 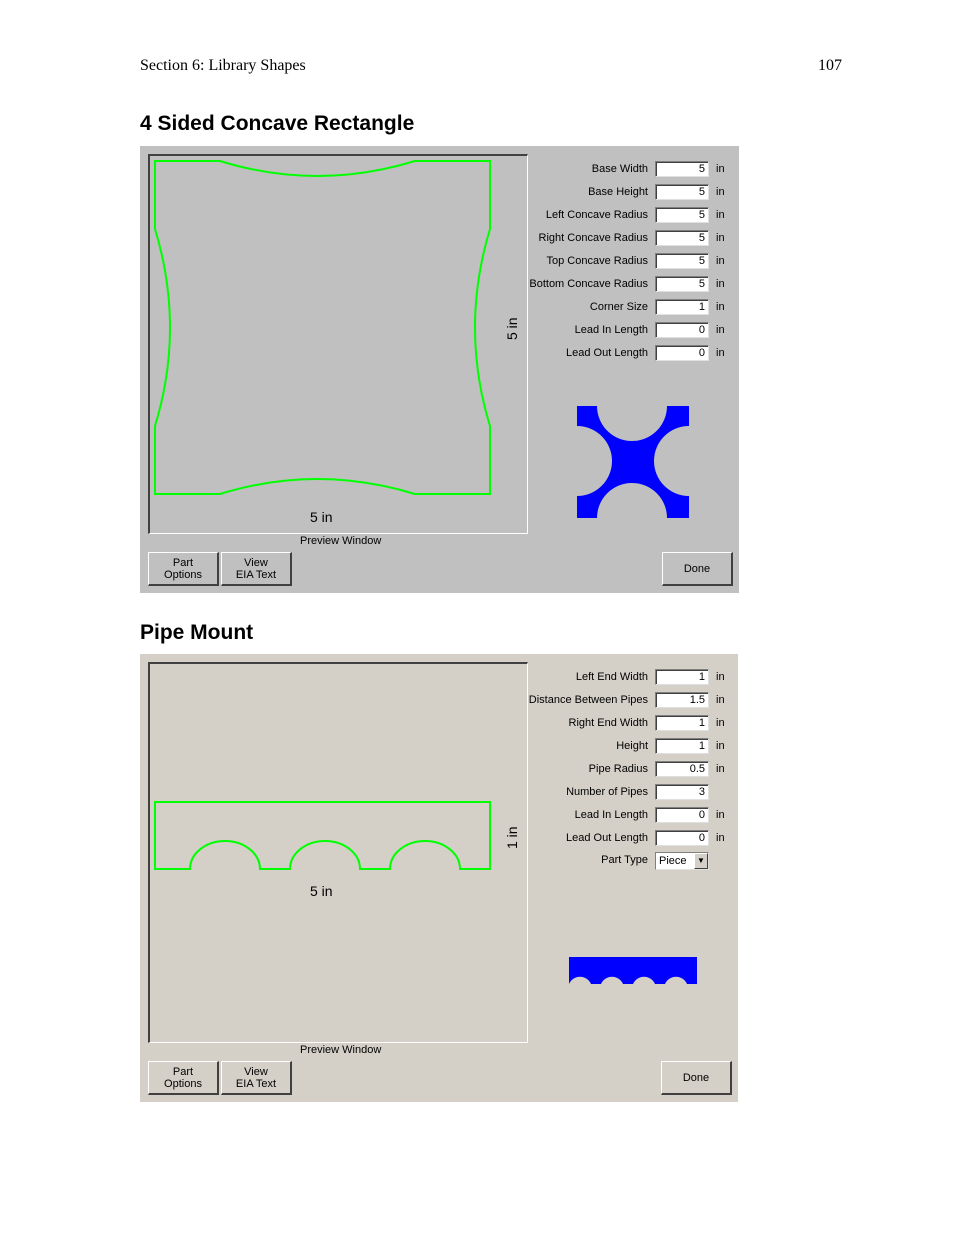 What do you see at coordinates (439, 309) in the screenshot?
I see `field-row-corner-size: Corner Size 1 in` at bounding box center [439, 309].